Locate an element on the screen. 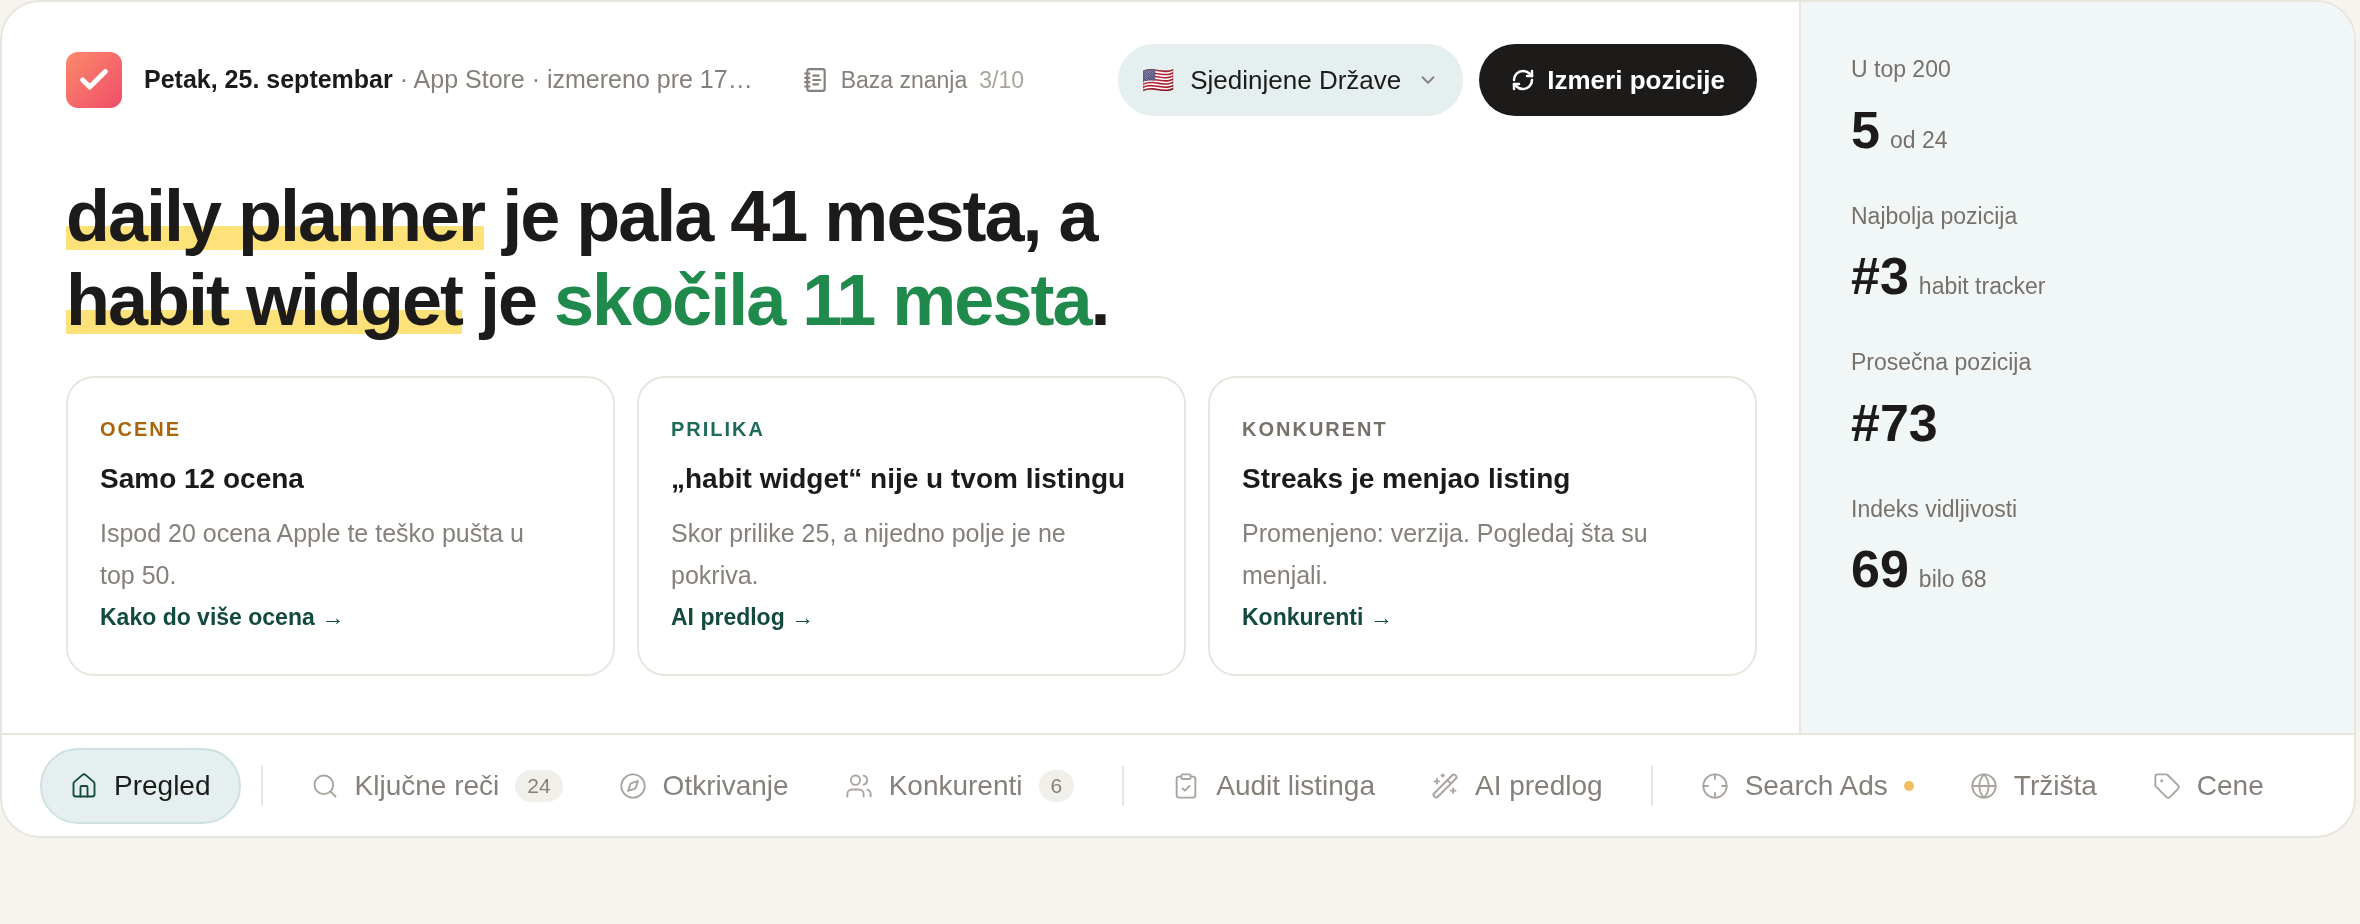 This screenshot has height=924, width=2360. date-text: Petak, 25. septembar is located at coordinates (268, 80).